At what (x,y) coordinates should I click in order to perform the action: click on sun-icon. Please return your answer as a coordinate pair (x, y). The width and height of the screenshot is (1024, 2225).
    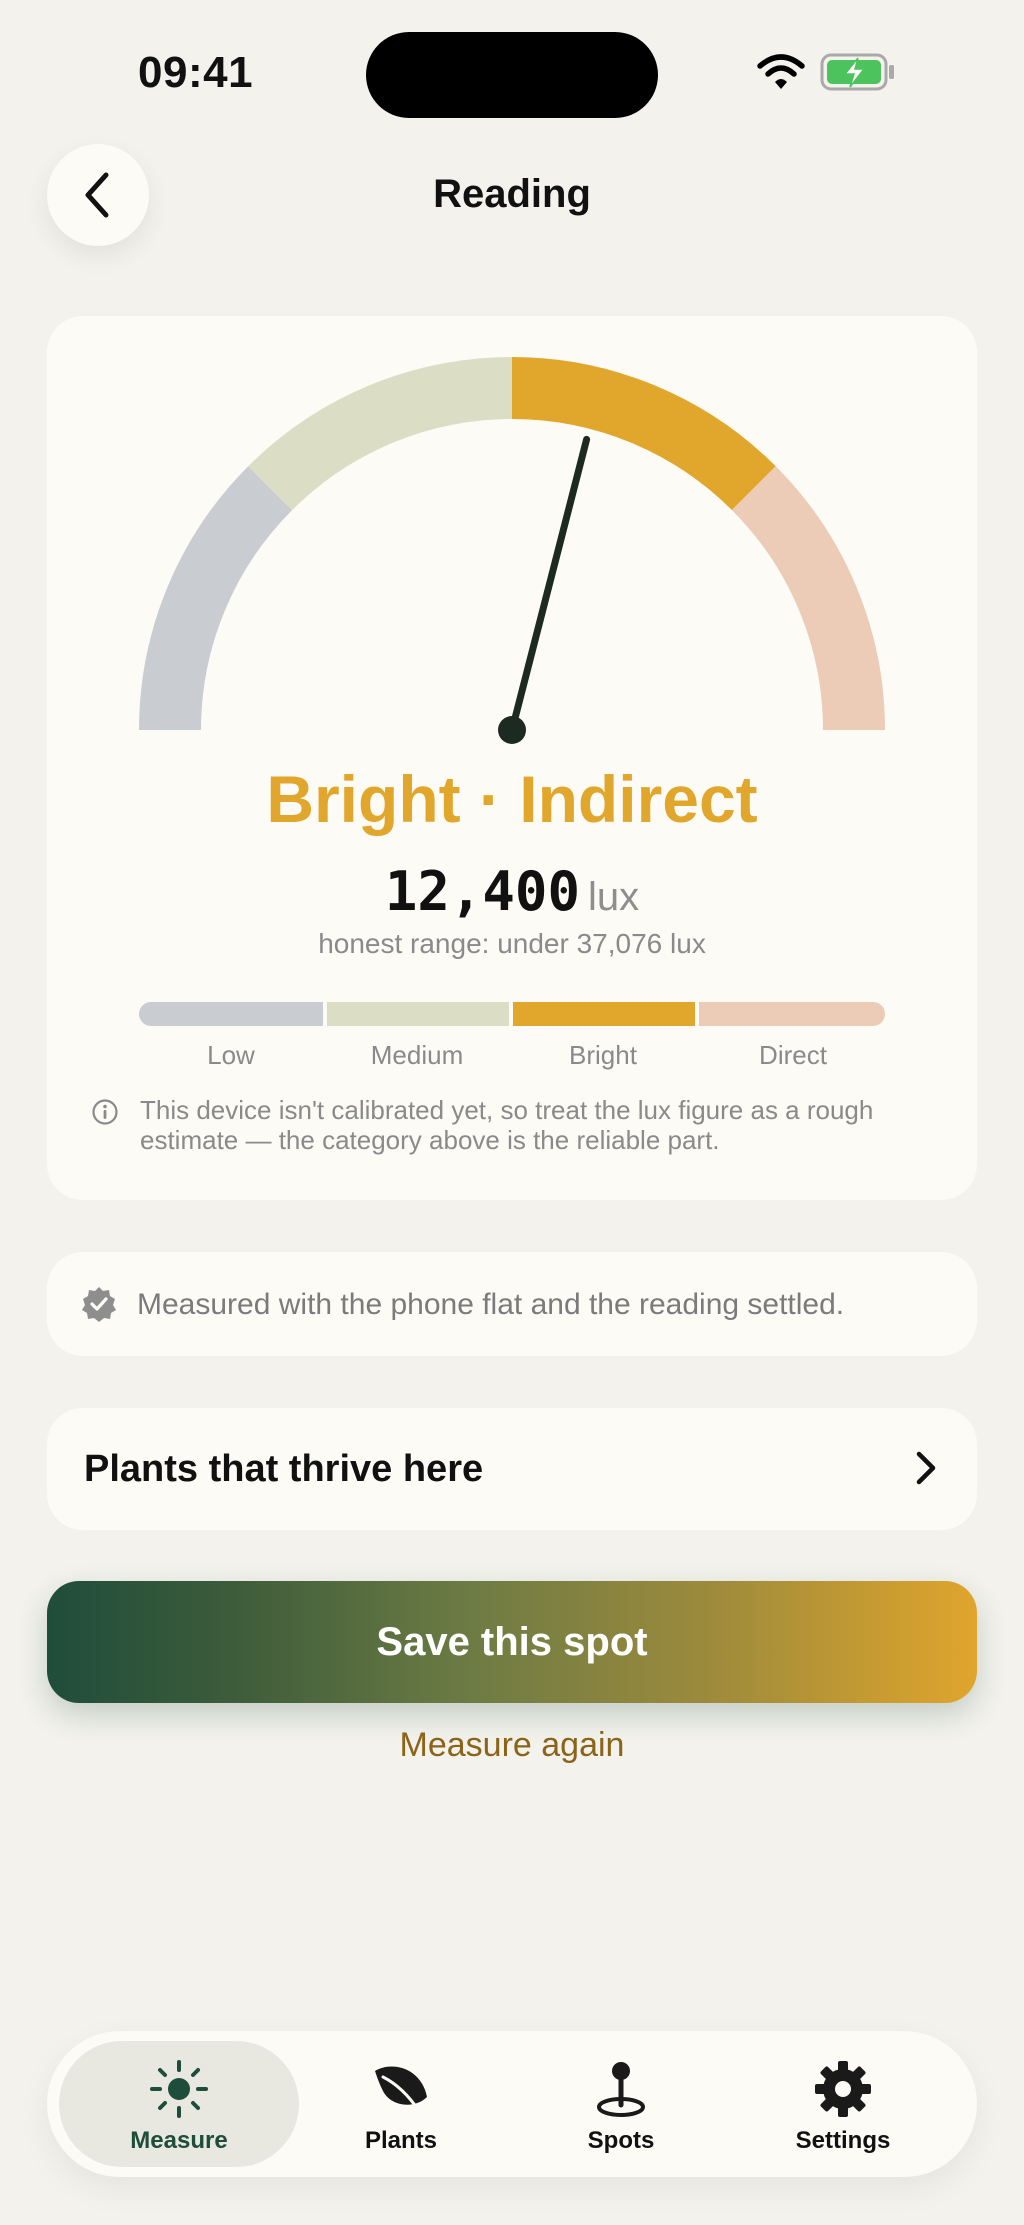
    Looking at the image, I should click on (179, 2089).